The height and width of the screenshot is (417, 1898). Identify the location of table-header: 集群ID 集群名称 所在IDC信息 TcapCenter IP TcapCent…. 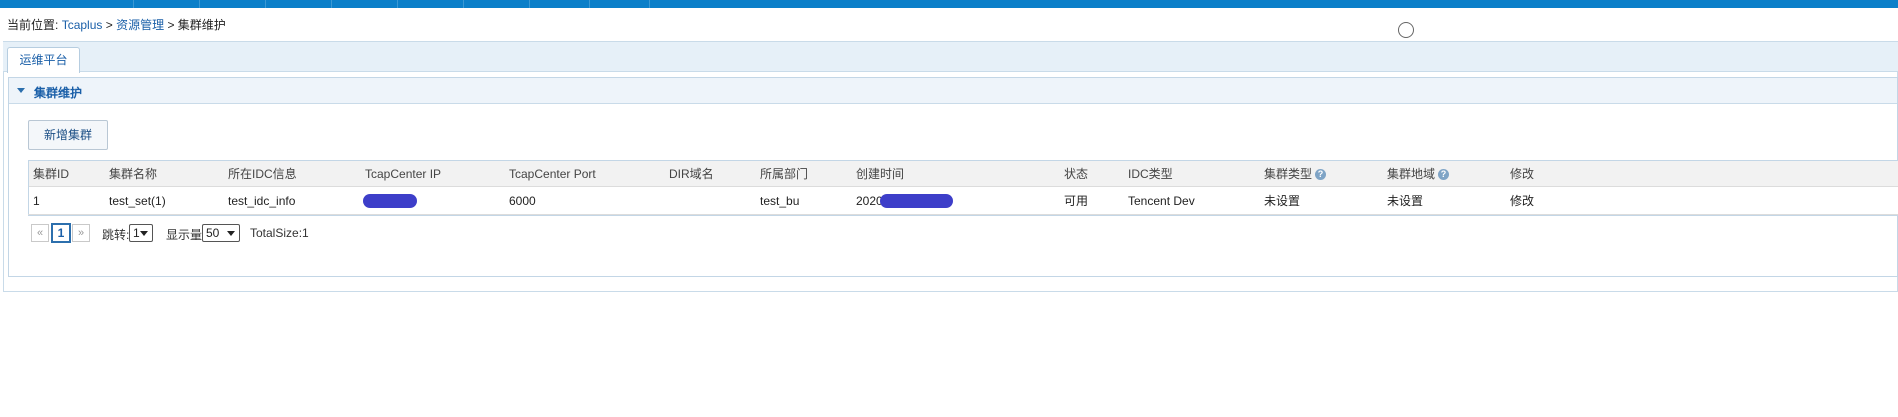
(963, 174).